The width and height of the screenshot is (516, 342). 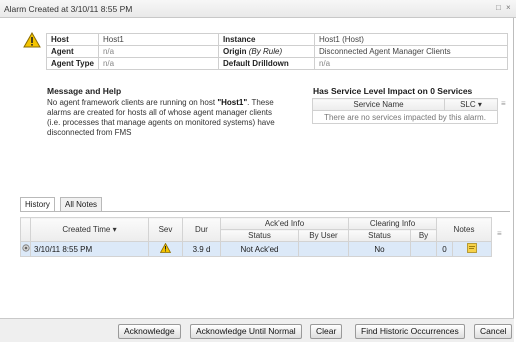 I want to click on host-value: Host1, so click(x=158, y=39).